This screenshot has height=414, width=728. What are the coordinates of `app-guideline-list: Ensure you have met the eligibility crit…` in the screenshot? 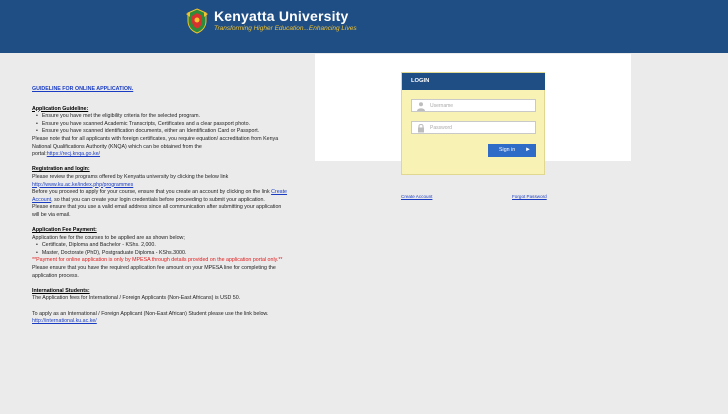 It's located at (159, 124).